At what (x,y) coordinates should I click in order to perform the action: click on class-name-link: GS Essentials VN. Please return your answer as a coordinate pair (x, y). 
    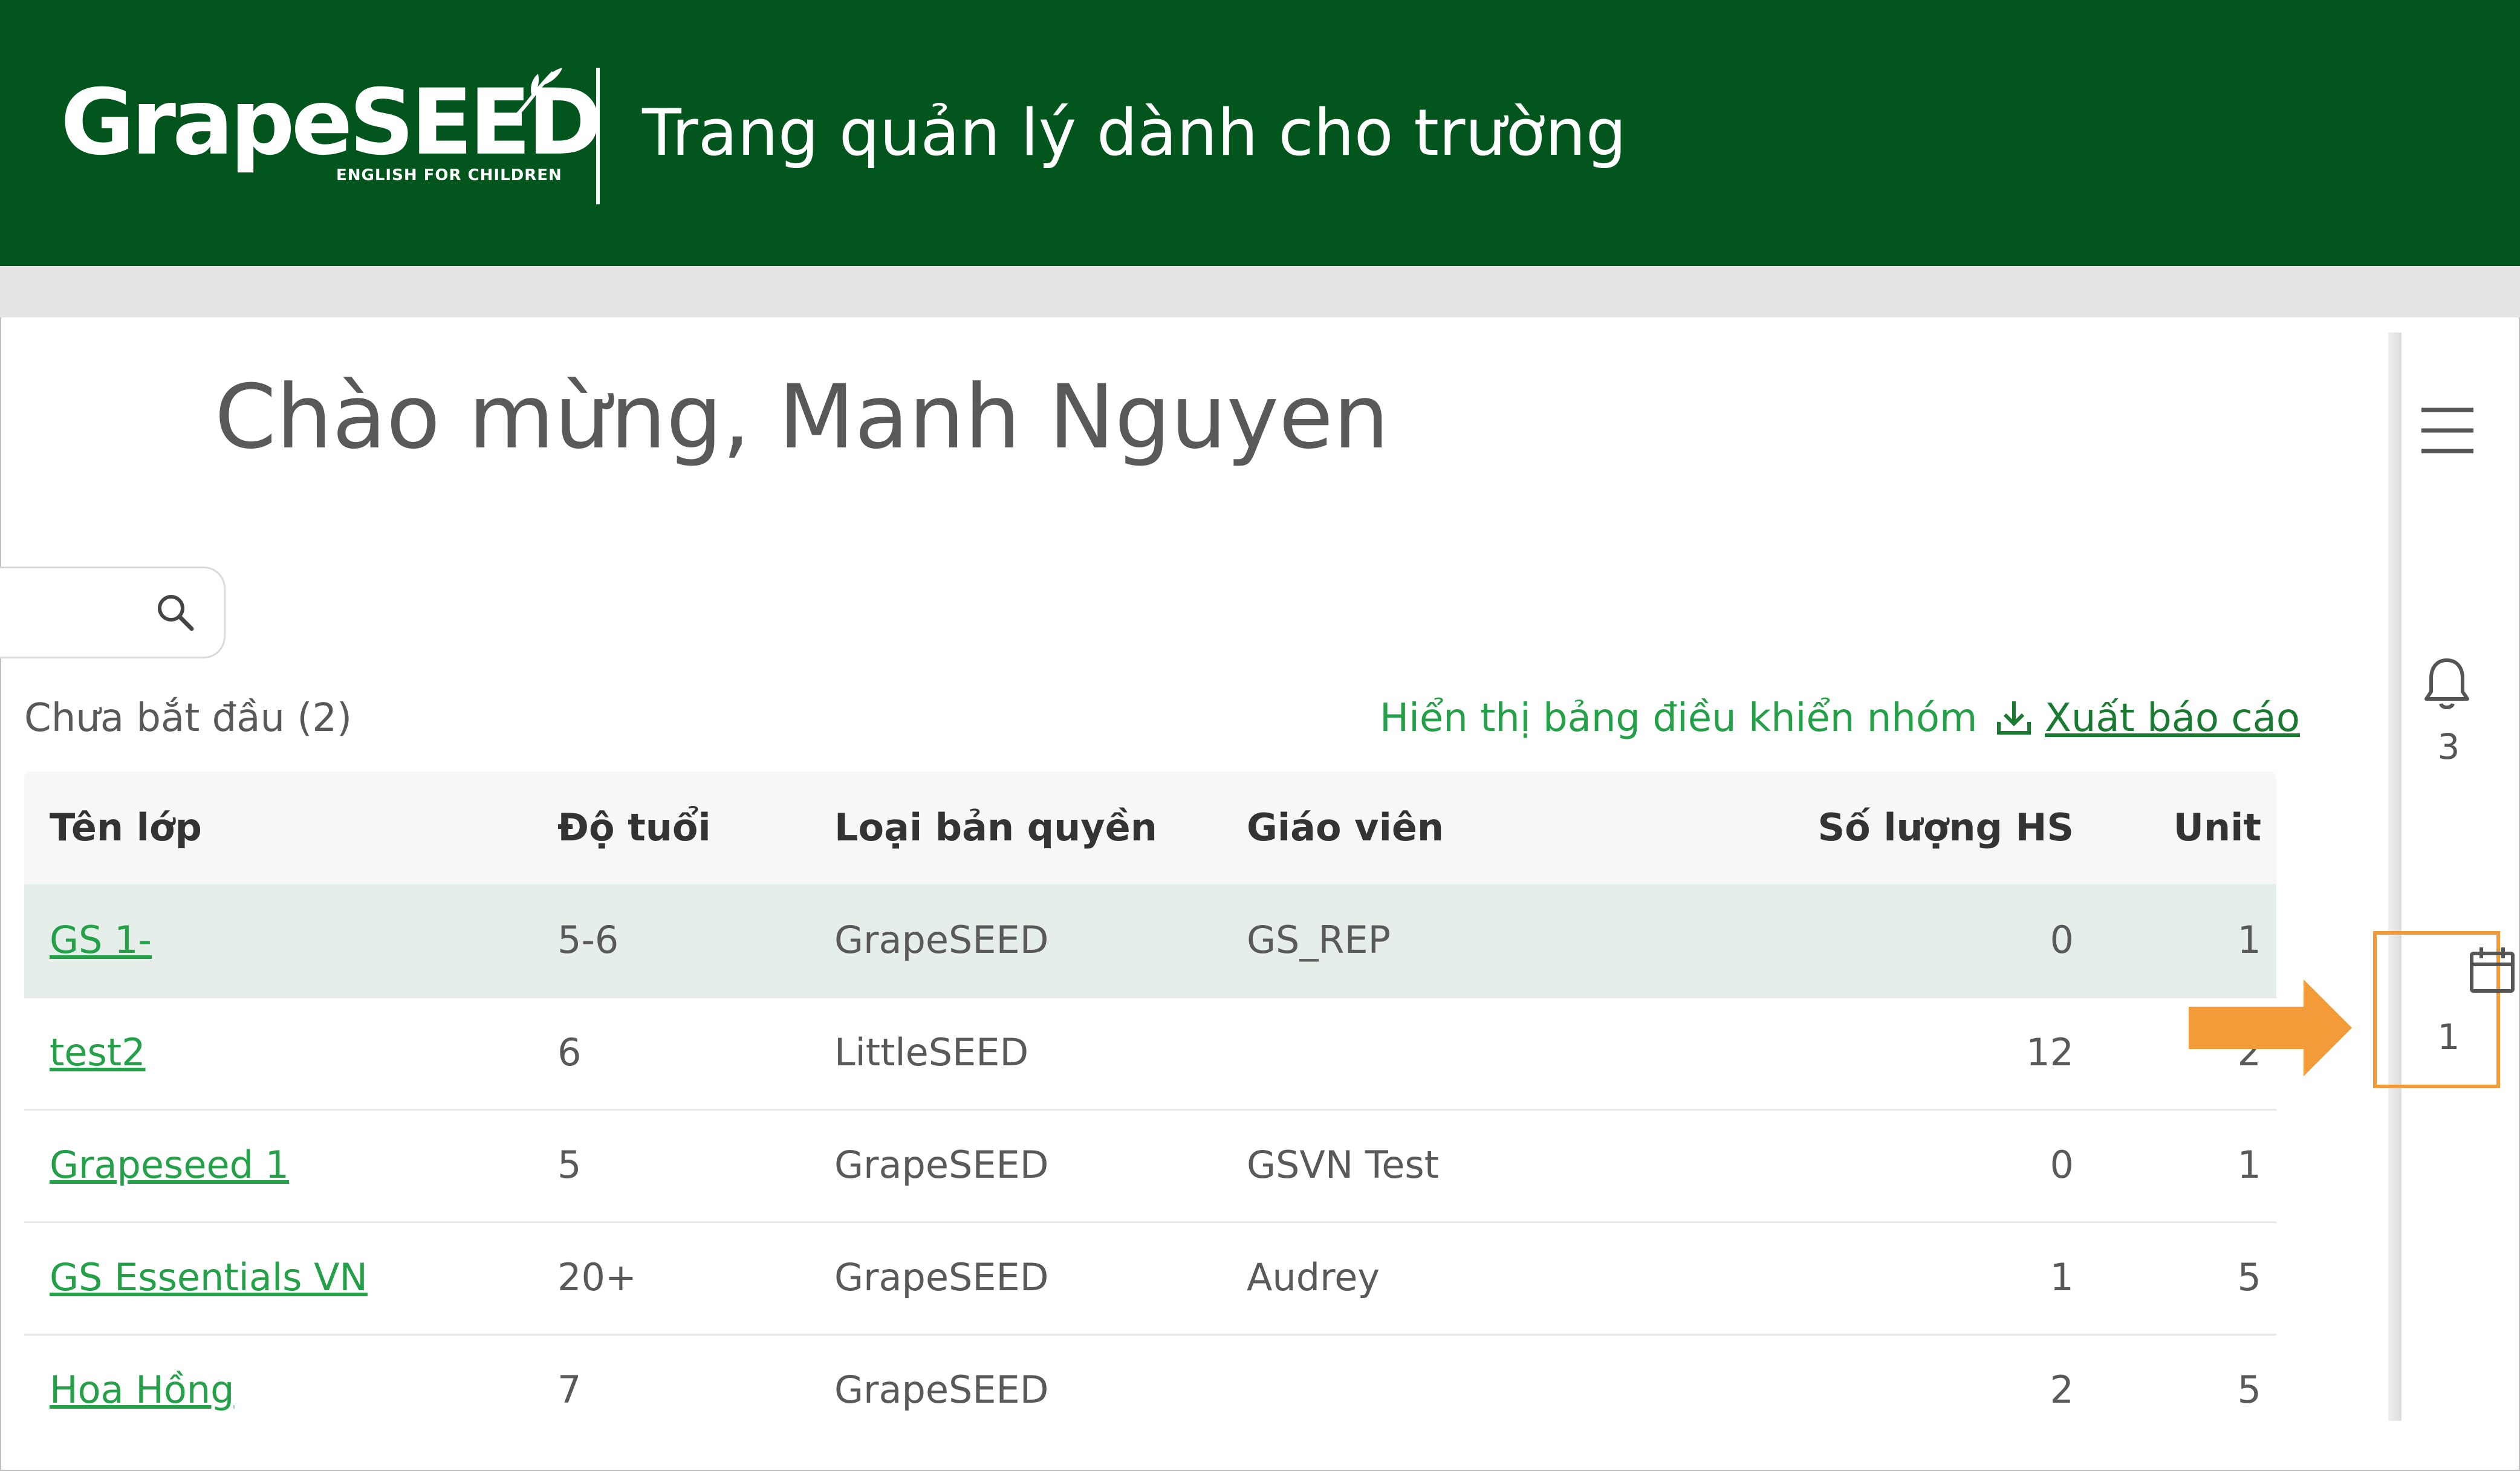
    Looking at the image, I should click on (209, 1277).